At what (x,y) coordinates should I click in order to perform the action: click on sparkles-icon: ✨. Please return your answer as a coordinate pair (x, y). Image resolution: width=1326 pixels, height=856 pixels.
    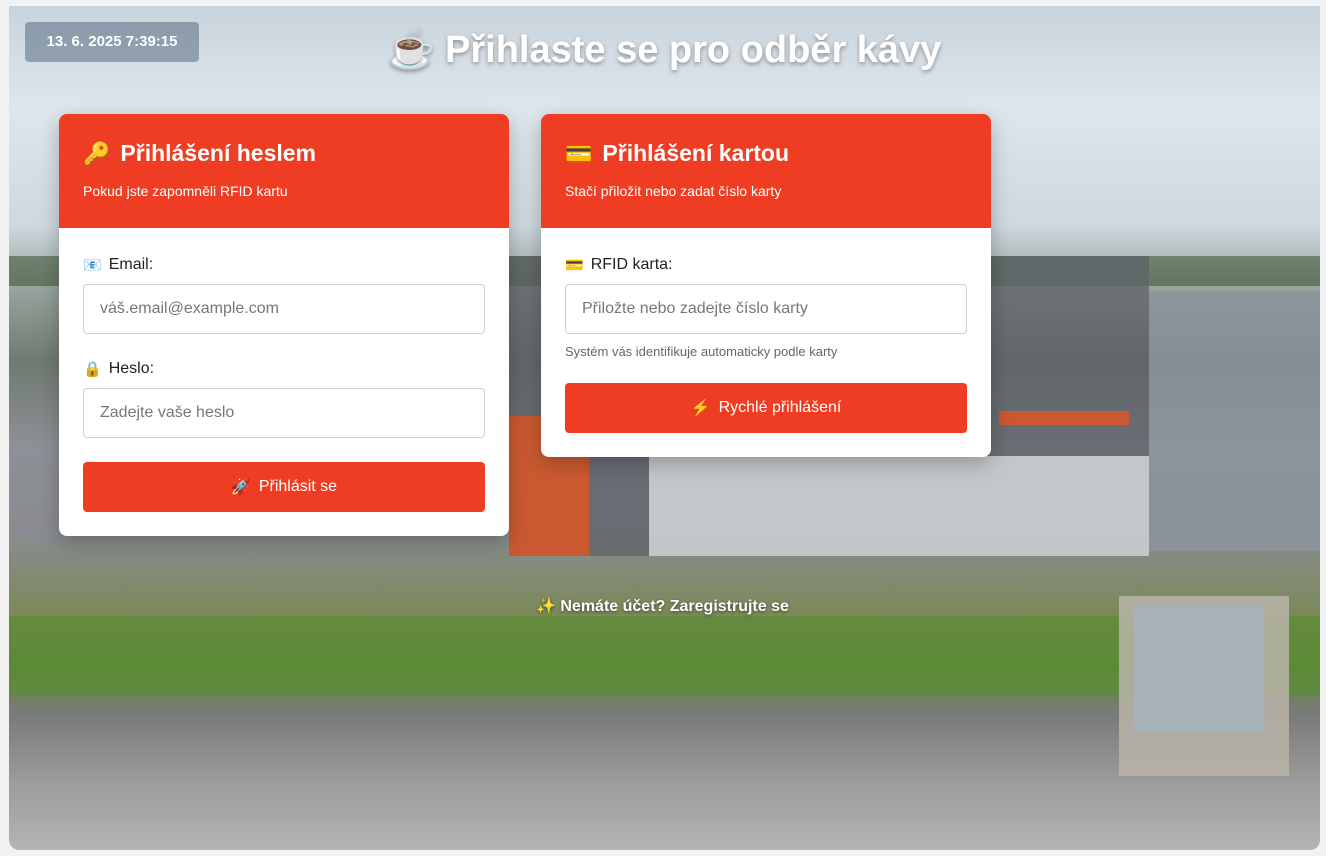
    Looking at the image, I should click on (546, 606).